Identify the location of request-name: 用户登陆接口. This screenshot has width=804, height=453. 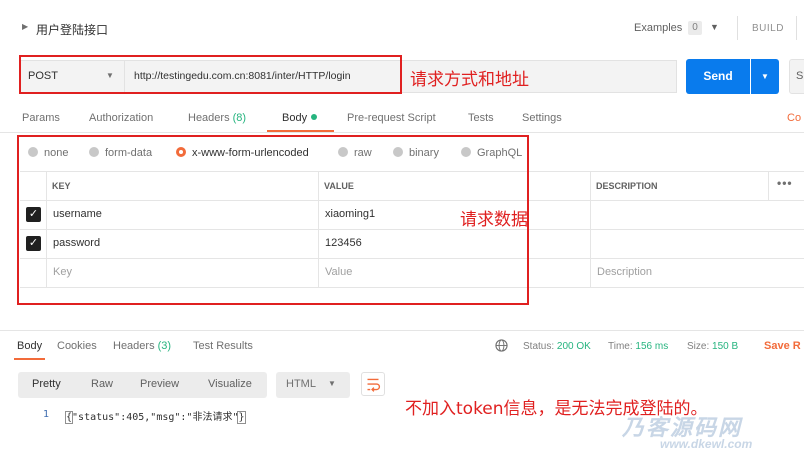
(72, 29).